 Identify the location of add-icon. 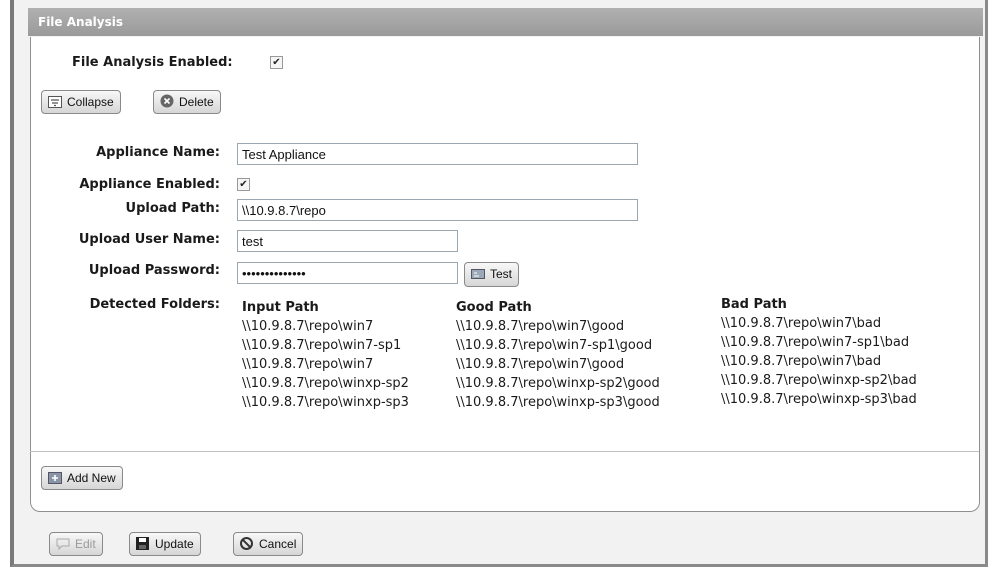
(55, 476).